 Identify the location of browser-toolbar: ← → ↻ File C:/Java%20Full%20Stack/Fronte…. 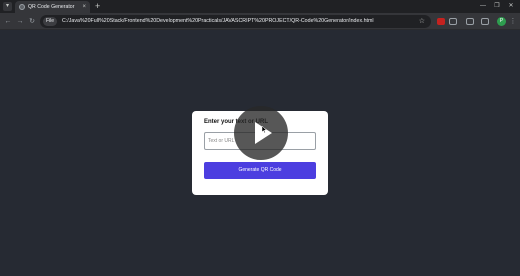
(260, 21).